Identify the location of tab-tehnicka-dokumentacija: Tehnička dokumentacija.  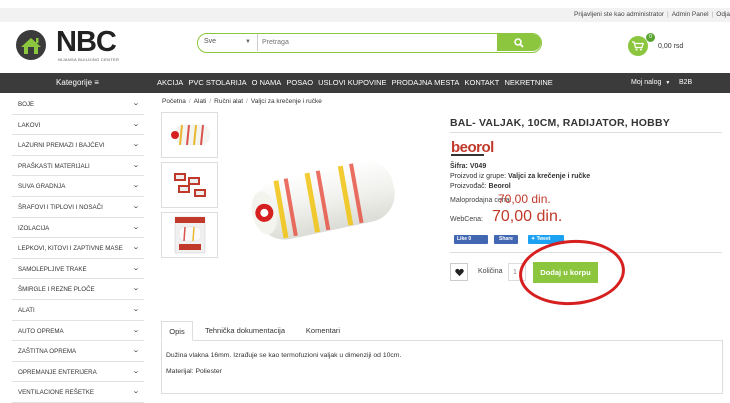
(245, 331).